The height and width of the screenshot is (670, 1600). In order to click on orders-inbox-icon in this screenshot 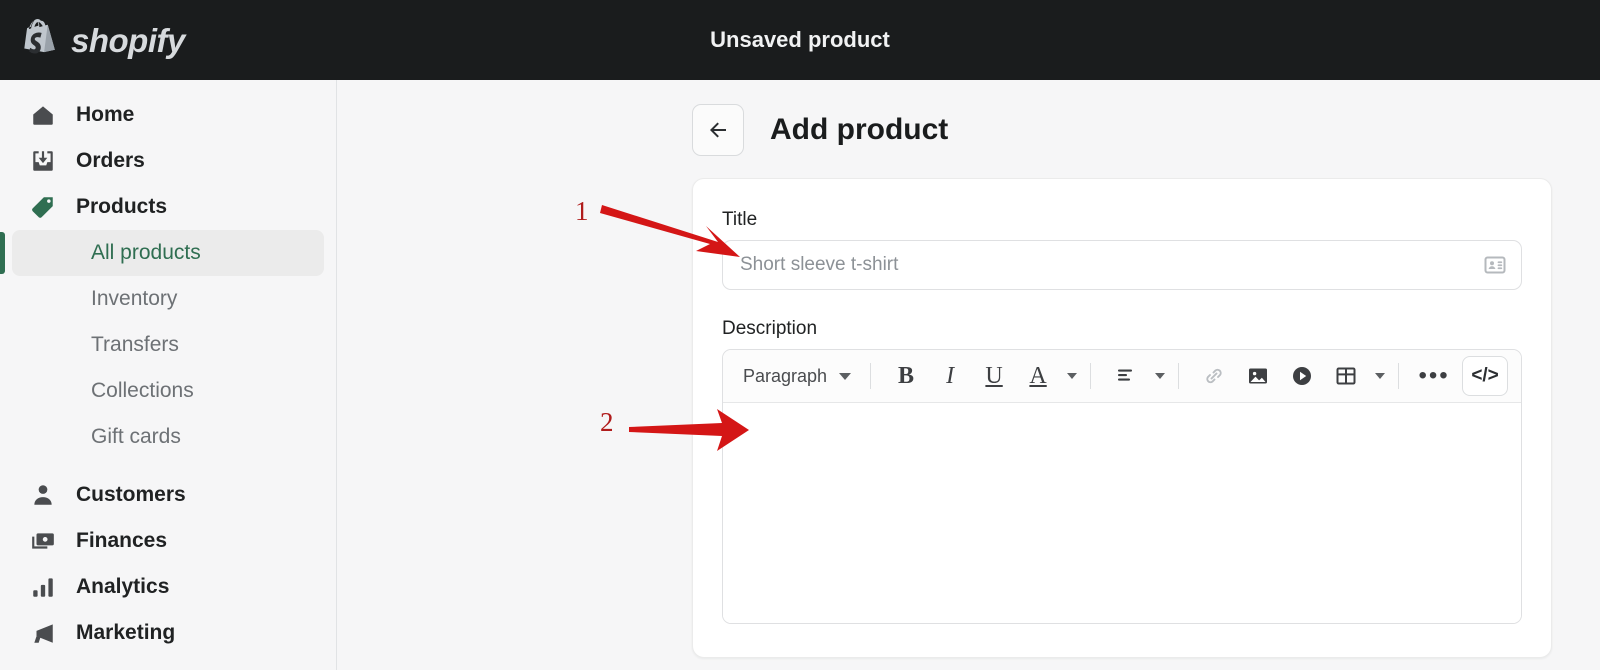, I will do `click(43, 161)`.